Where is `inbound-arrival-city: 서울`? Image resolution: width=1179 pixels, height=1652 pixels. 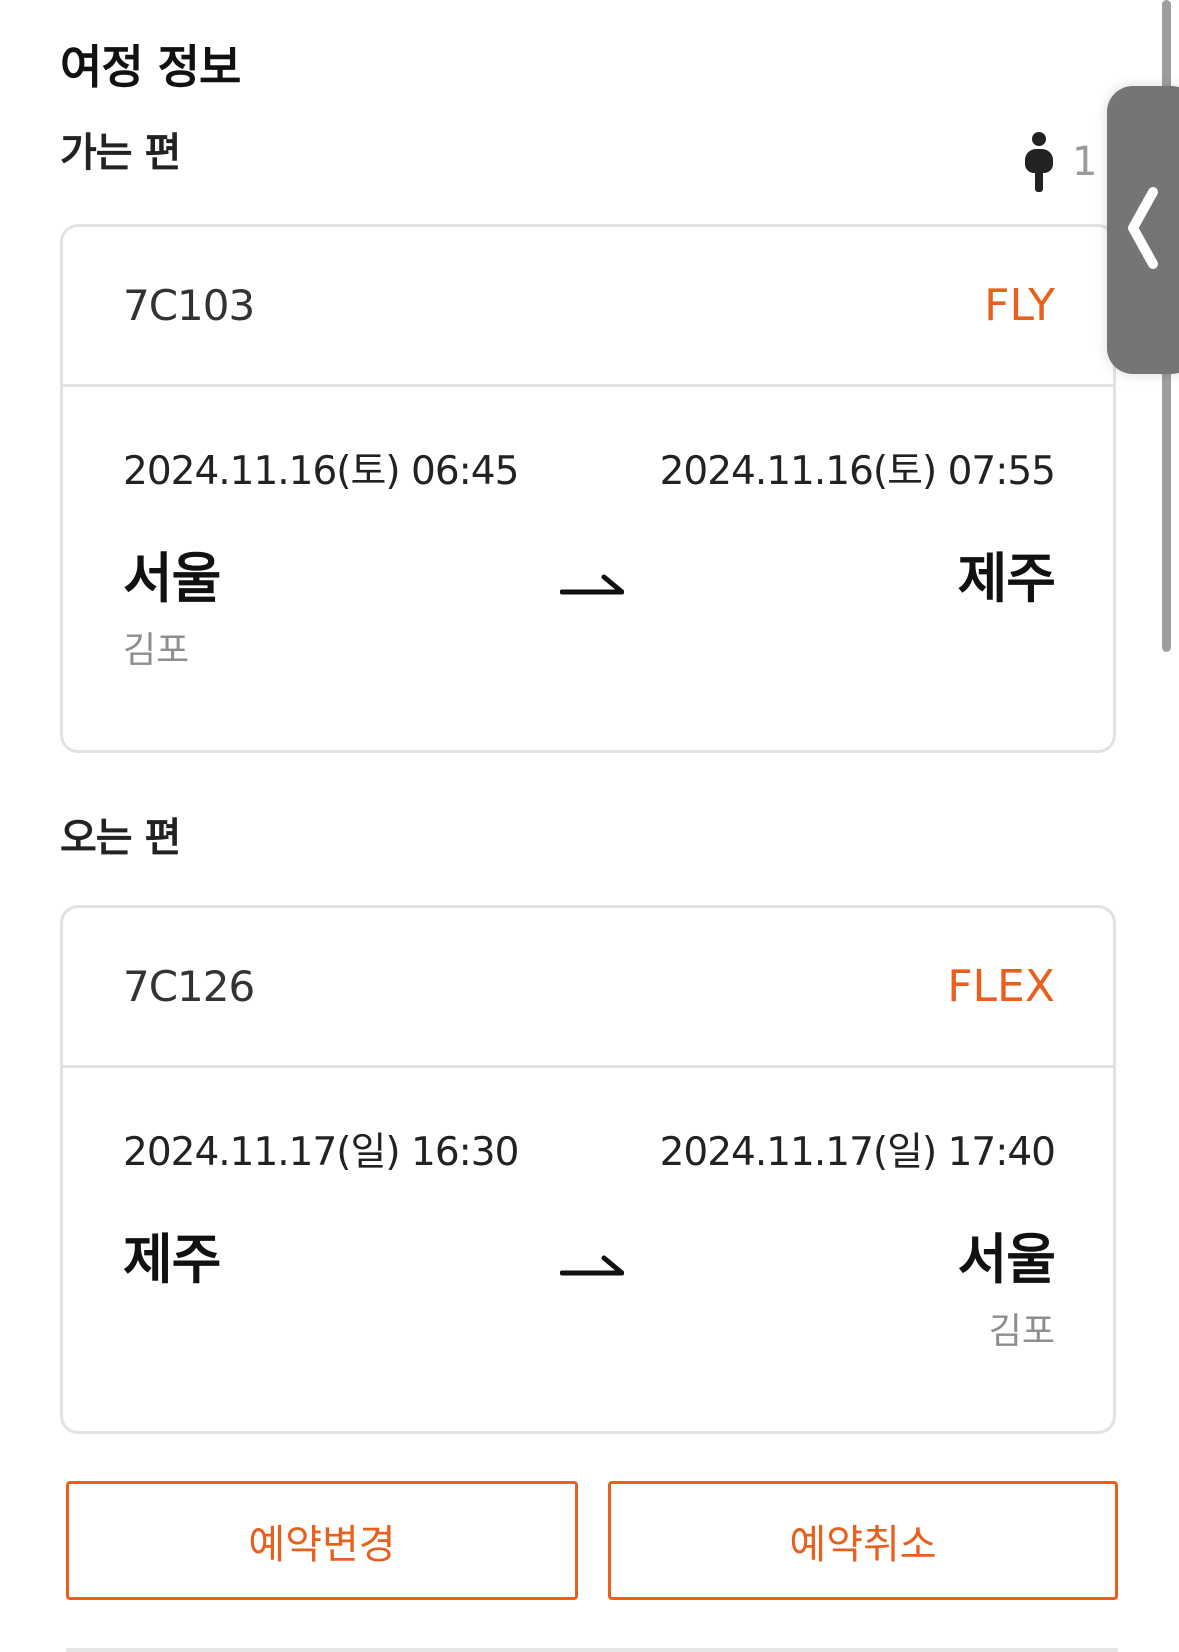
inbound-arrival-city: 서울 is located at coordinates (1006, 1259).